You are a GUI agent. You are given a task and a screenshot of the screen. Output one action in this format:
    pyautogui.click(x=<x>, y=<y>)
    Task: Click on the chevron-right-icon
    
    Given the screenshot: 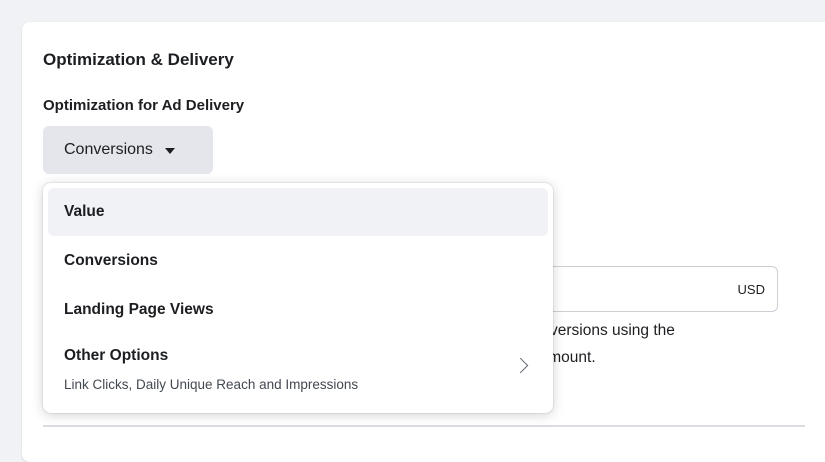 What is the action you would take?
    pyautogui.click(x=520, y=365)
    